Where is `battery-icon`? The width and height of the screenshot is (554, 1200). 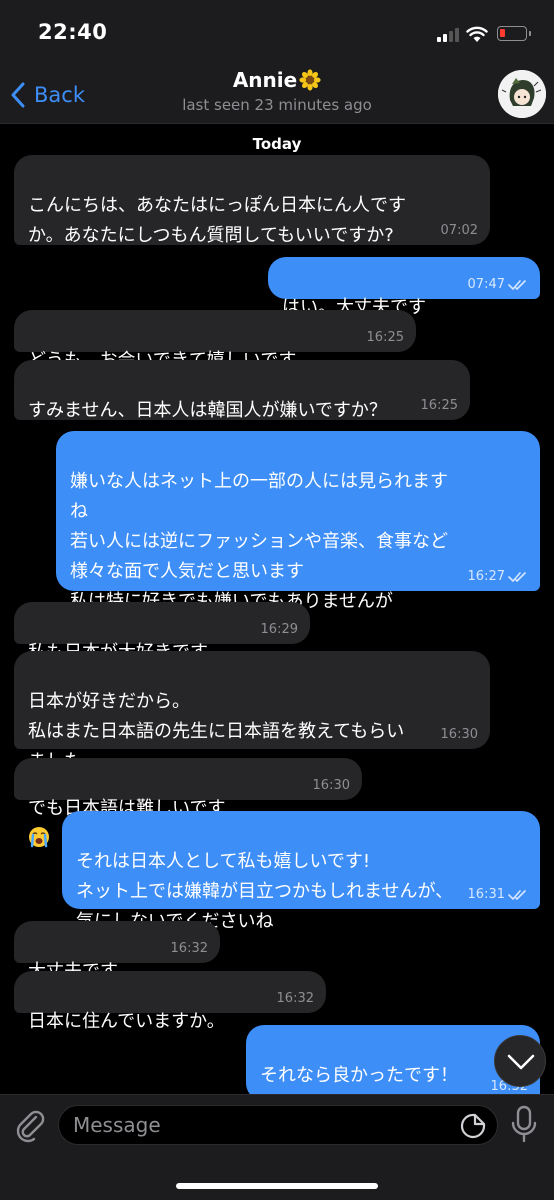
battery-icon is located at coordinates (514, 33).